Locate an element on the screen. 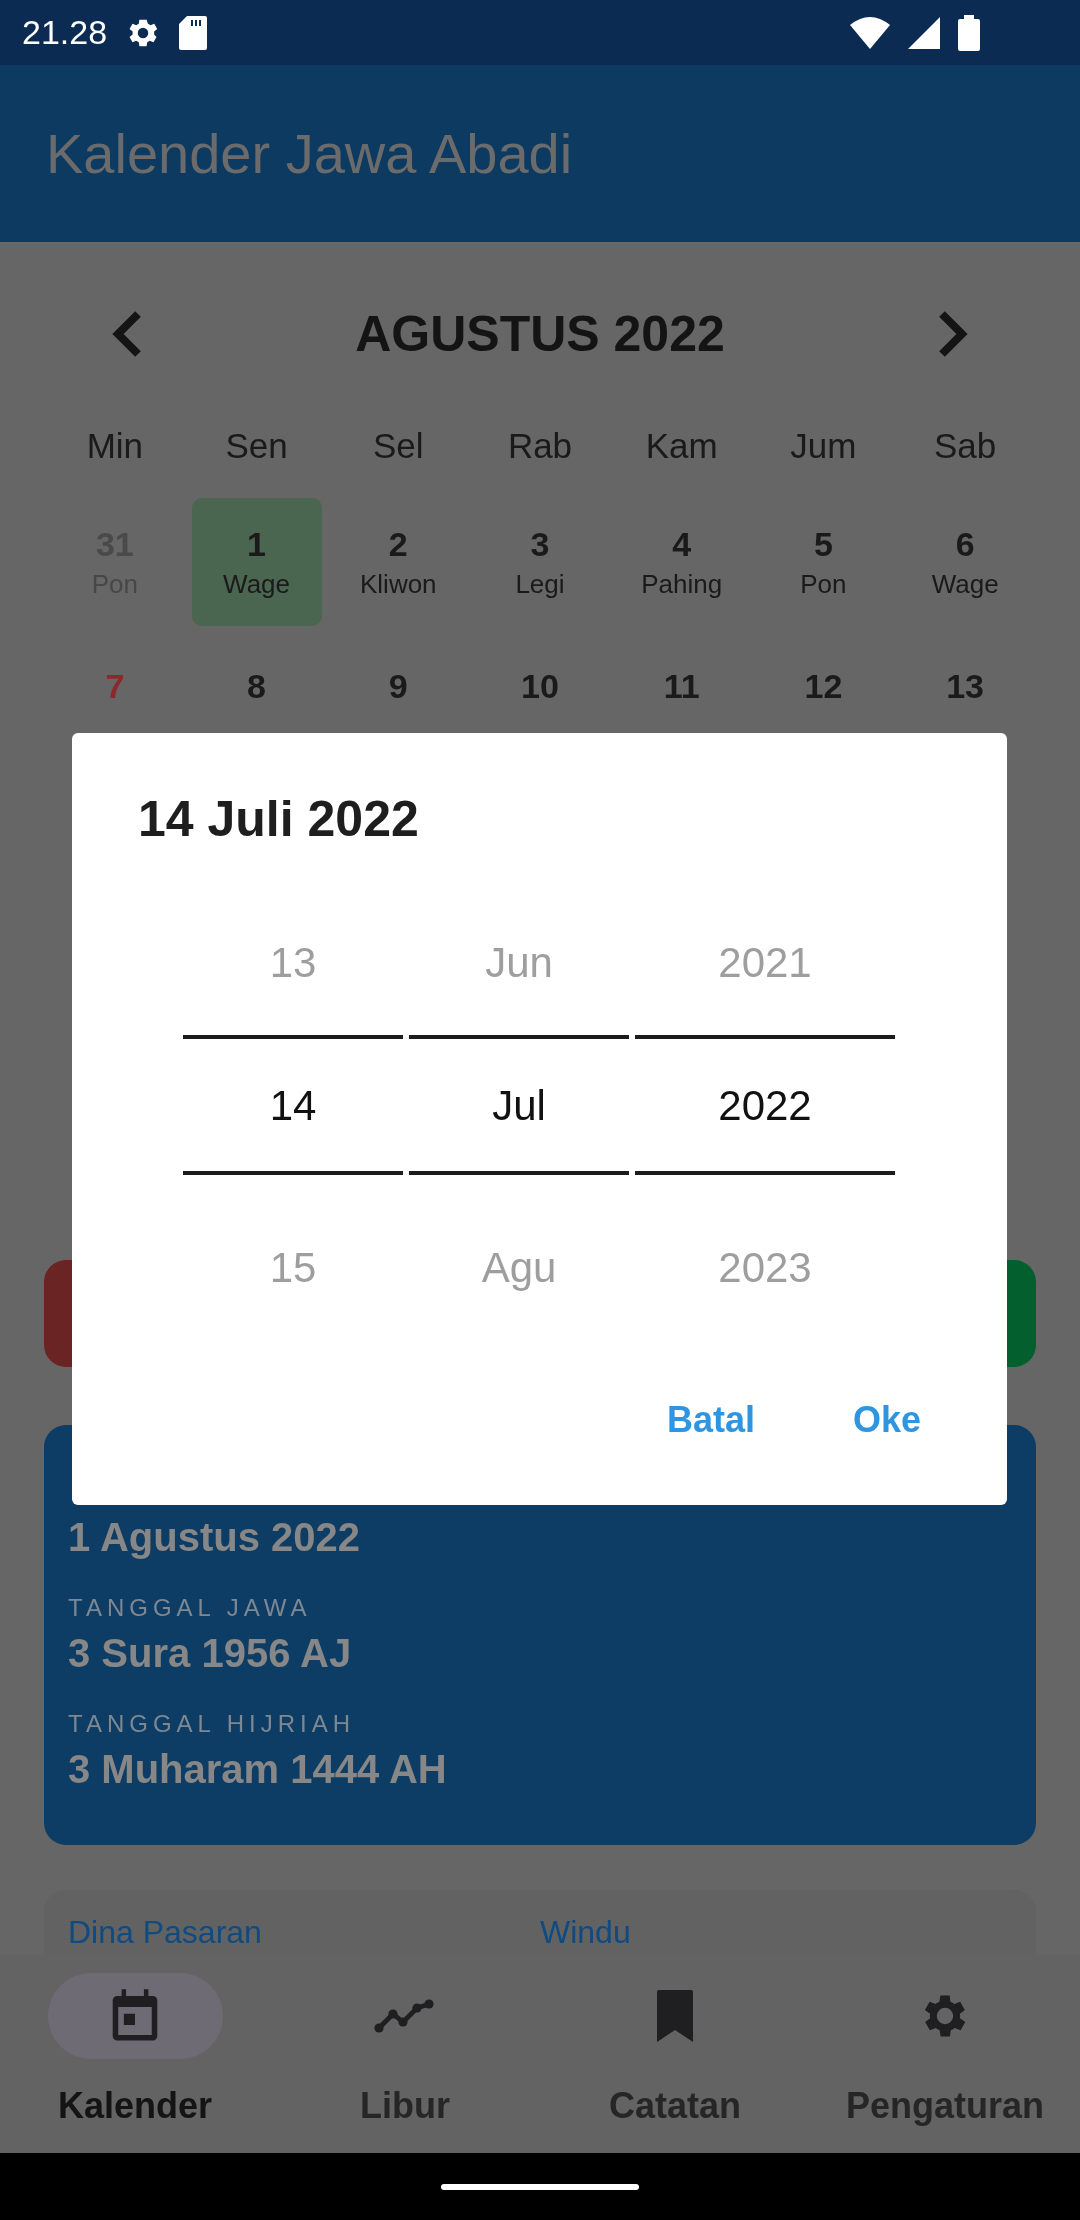 The width and height of the screenshot is (1080, 2220). pasaran-label: Pon is located at coordinates (823, 584).